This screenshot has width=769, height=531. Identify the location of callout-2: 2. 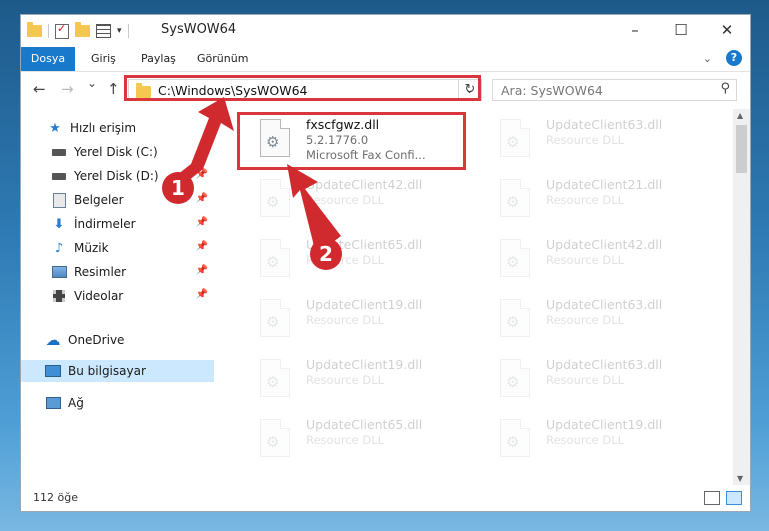
(326, 254).